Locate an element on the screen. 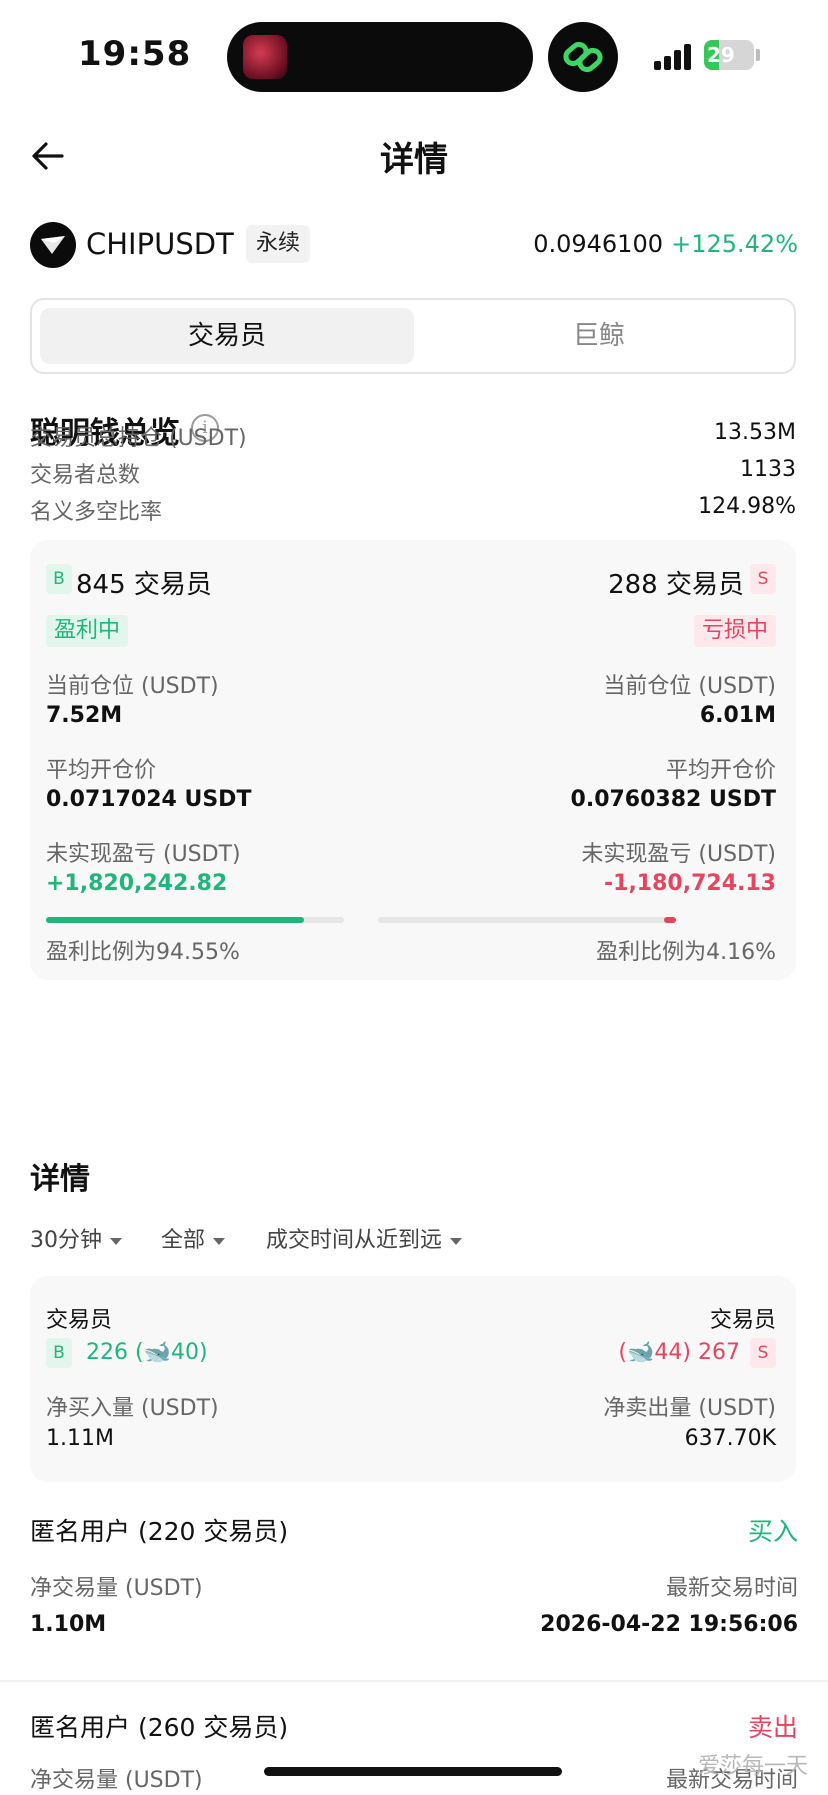  filter-side-label: 全部 is located at coordinates (183, 1240).